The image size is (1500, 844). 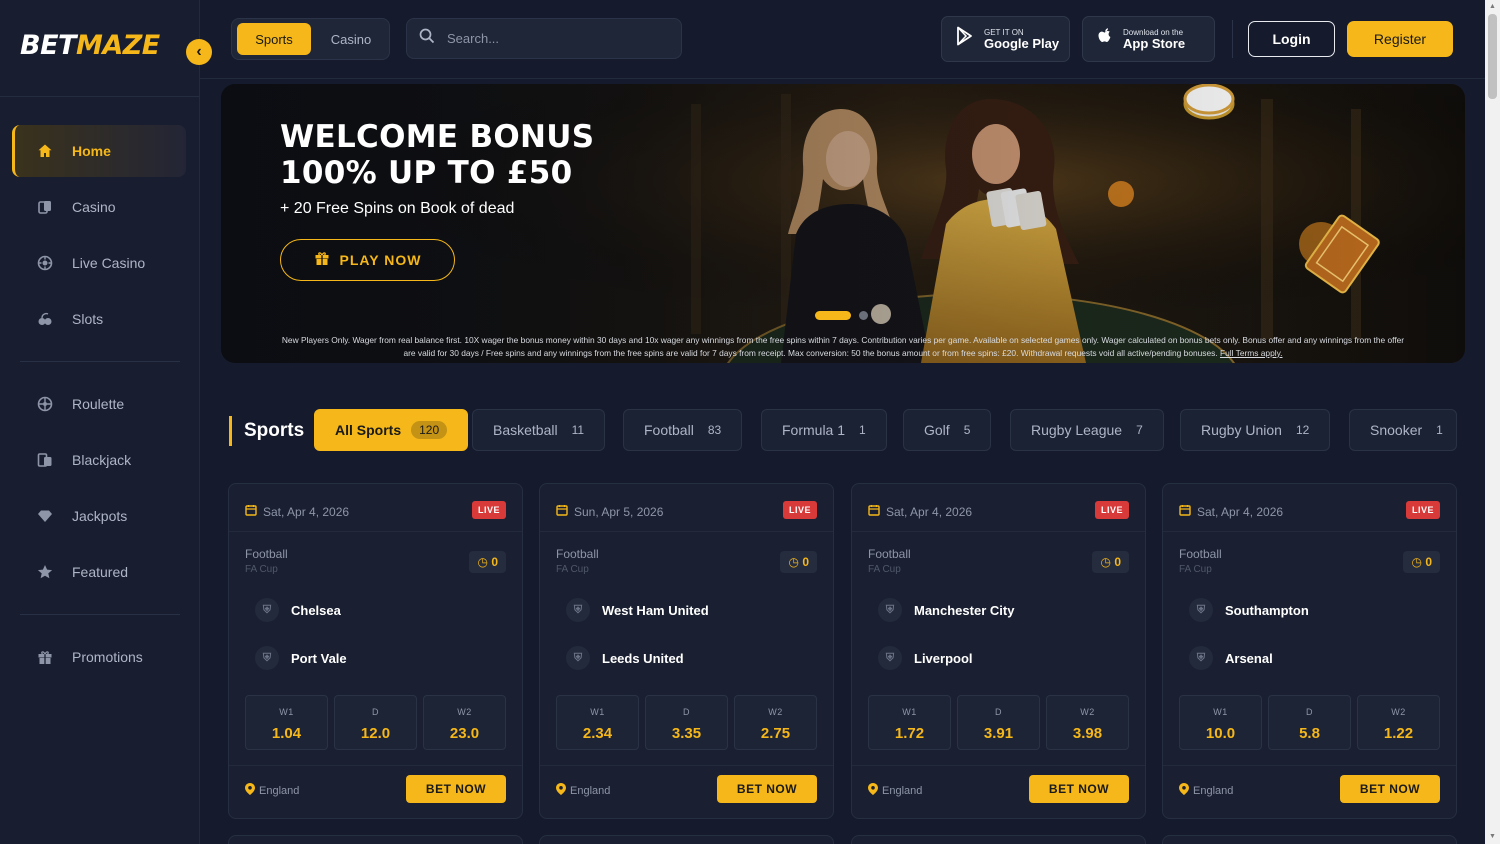 What do you see at coordinates (557, 38) in the screenshot?
I see `search-input` at bounding box center [557, 38].